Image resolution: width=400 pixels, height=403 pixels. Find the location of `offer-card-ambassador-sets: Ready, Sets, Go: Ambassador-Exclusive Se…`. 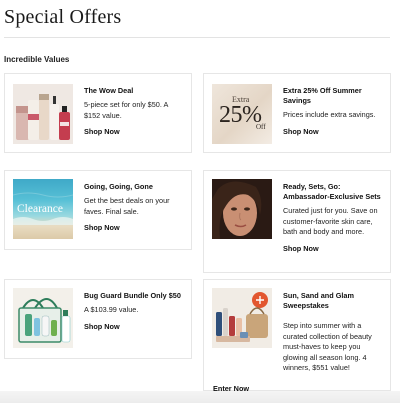

offer-card-ambassador-sets: Ready, Sets, Go: Ambassador-Exclusive Se… is located at coordinates (297, 221).